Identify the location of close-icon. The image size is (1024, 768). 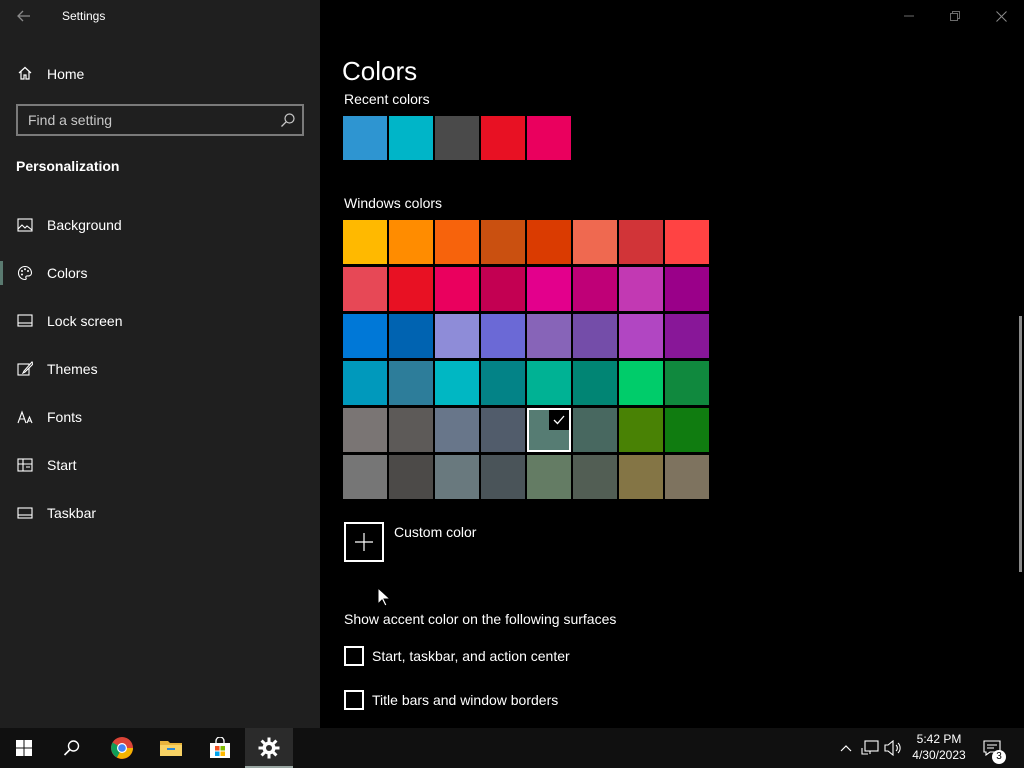
(1001, 16).